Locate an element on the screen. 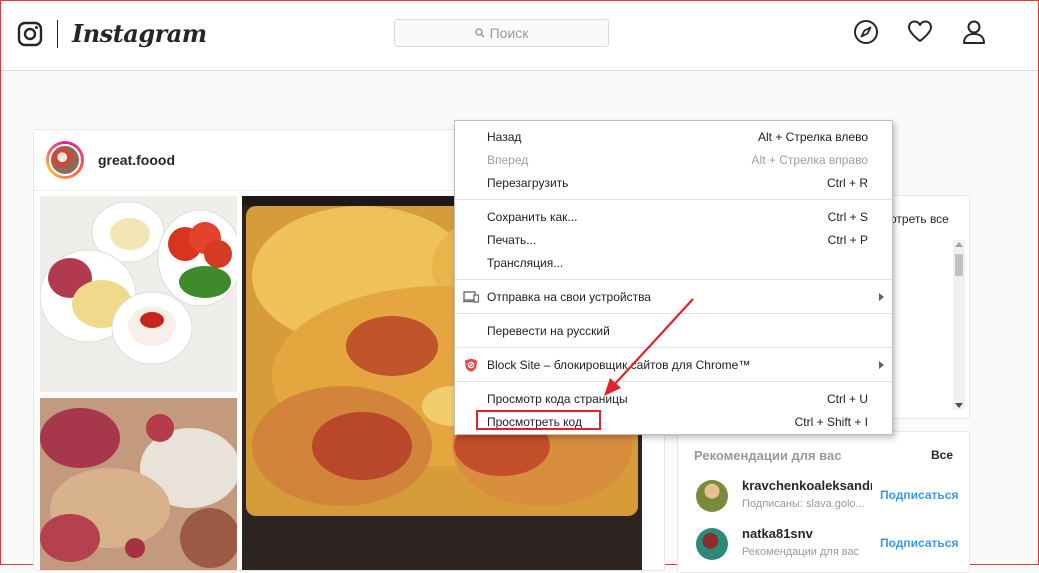  post-photo-pasta-mix is located at coordinates (138, 484).